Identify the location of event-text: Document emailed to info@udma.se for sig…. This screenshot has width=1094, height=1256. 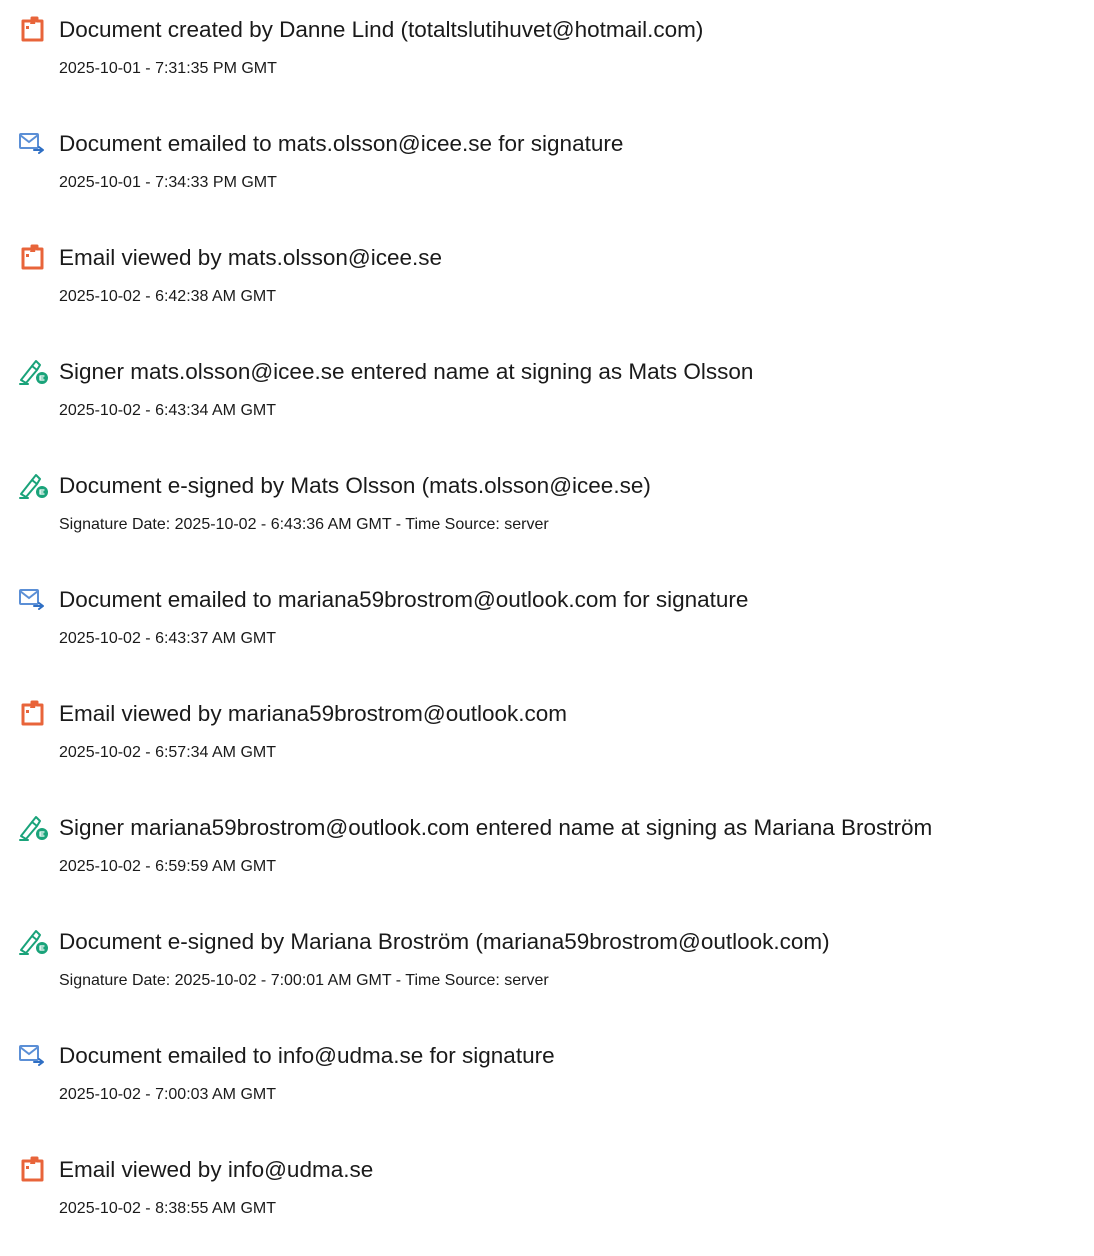
(307, 1055).